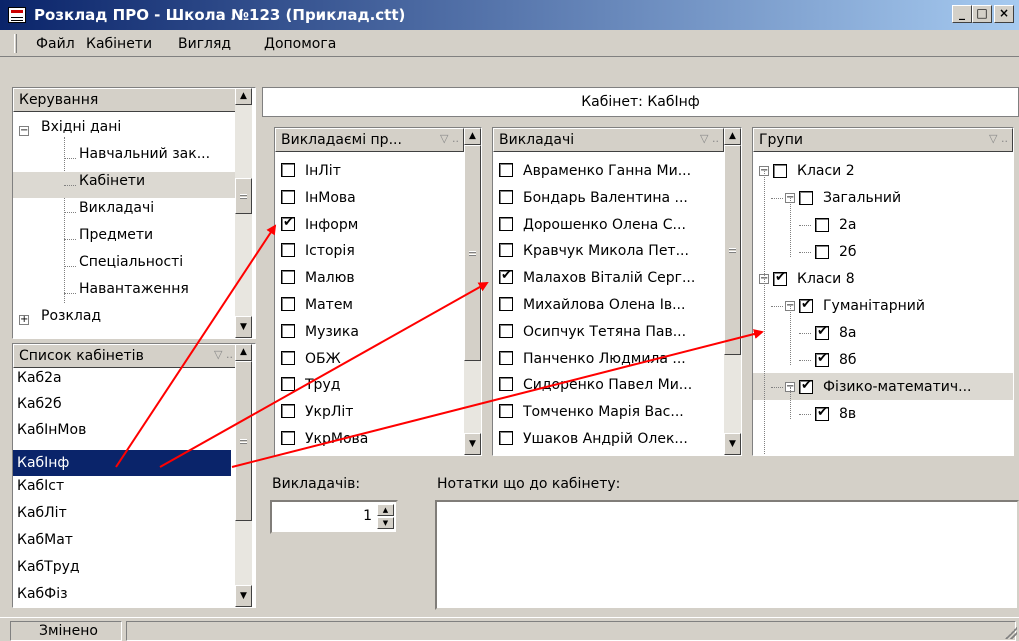 Image resolution: width=1019 pixels, height=641 pixels. Describe the element at coordinates (862, 198) in the screenshot. I see `group-item-label: Загальний` at that location.